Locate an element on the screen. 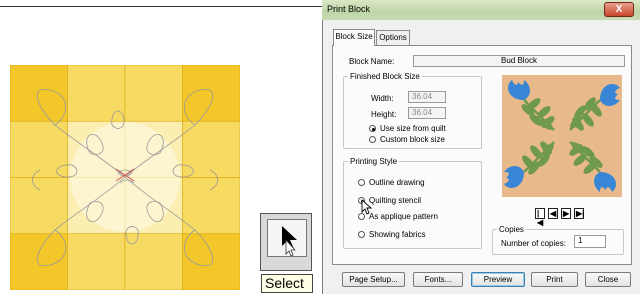 Image resolution: width=640 pixels, height=294 pixels. showing-fabrics-radio is located at coordinates (361, 234).